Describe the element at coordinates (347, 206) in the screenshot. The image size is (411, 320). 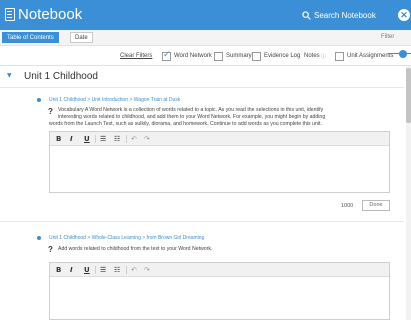
I see `character-count: 1000` at that location.